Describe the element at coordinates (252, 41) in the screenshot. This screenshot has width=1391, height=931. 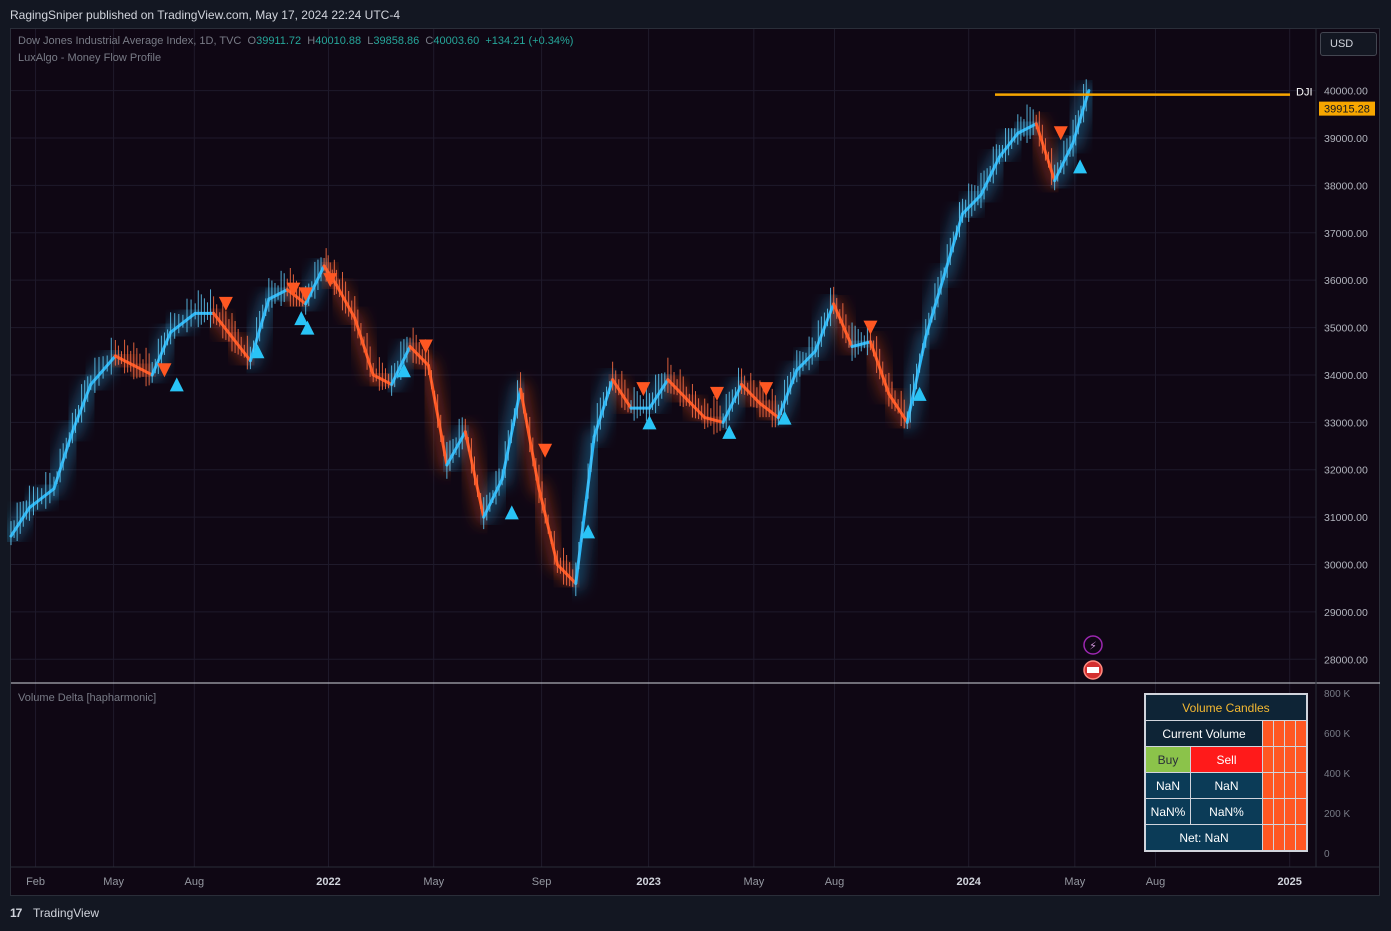
I see `open-label: O` at that location.